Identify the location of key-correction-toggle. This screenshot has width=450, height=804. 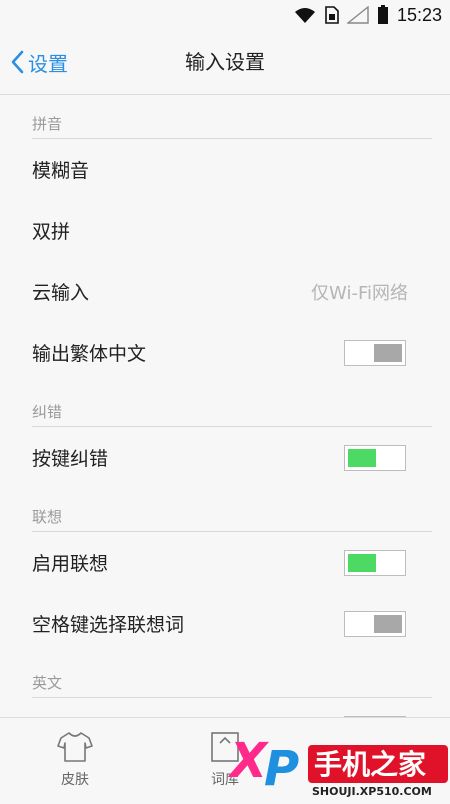
(375, 457).